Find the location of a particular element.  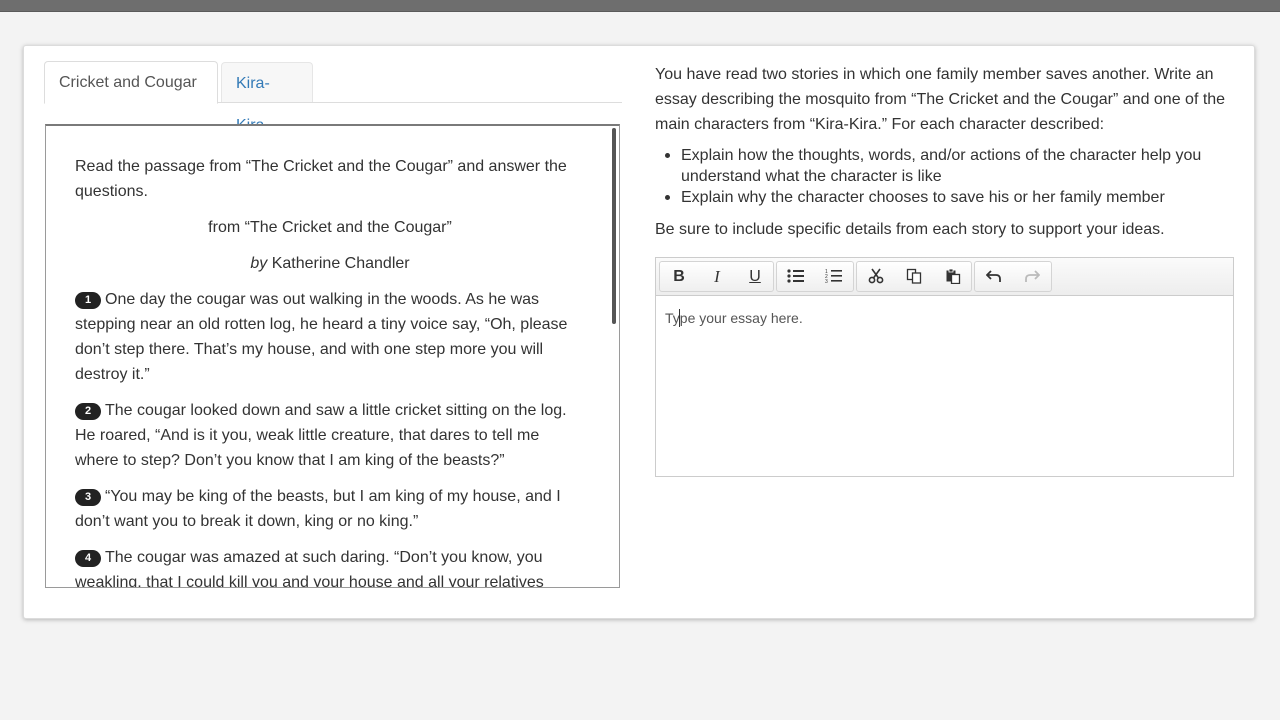

numbered-list-icon: 1 2 3 is located at coordinates (834, 276).